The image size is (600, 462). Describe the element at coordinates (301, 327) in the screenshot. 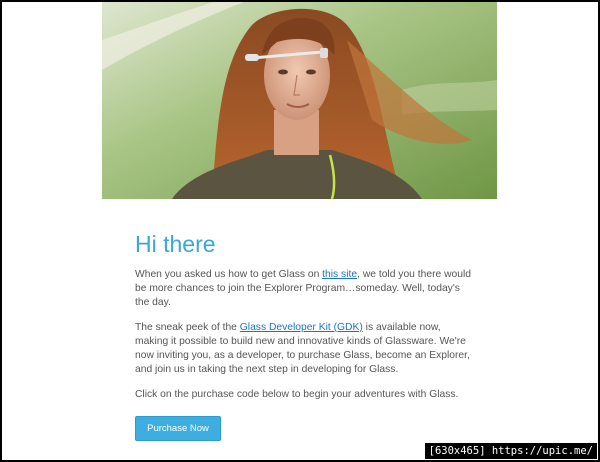

I see `gdk-link: Glass Developer Kit (GDK)` at that location.